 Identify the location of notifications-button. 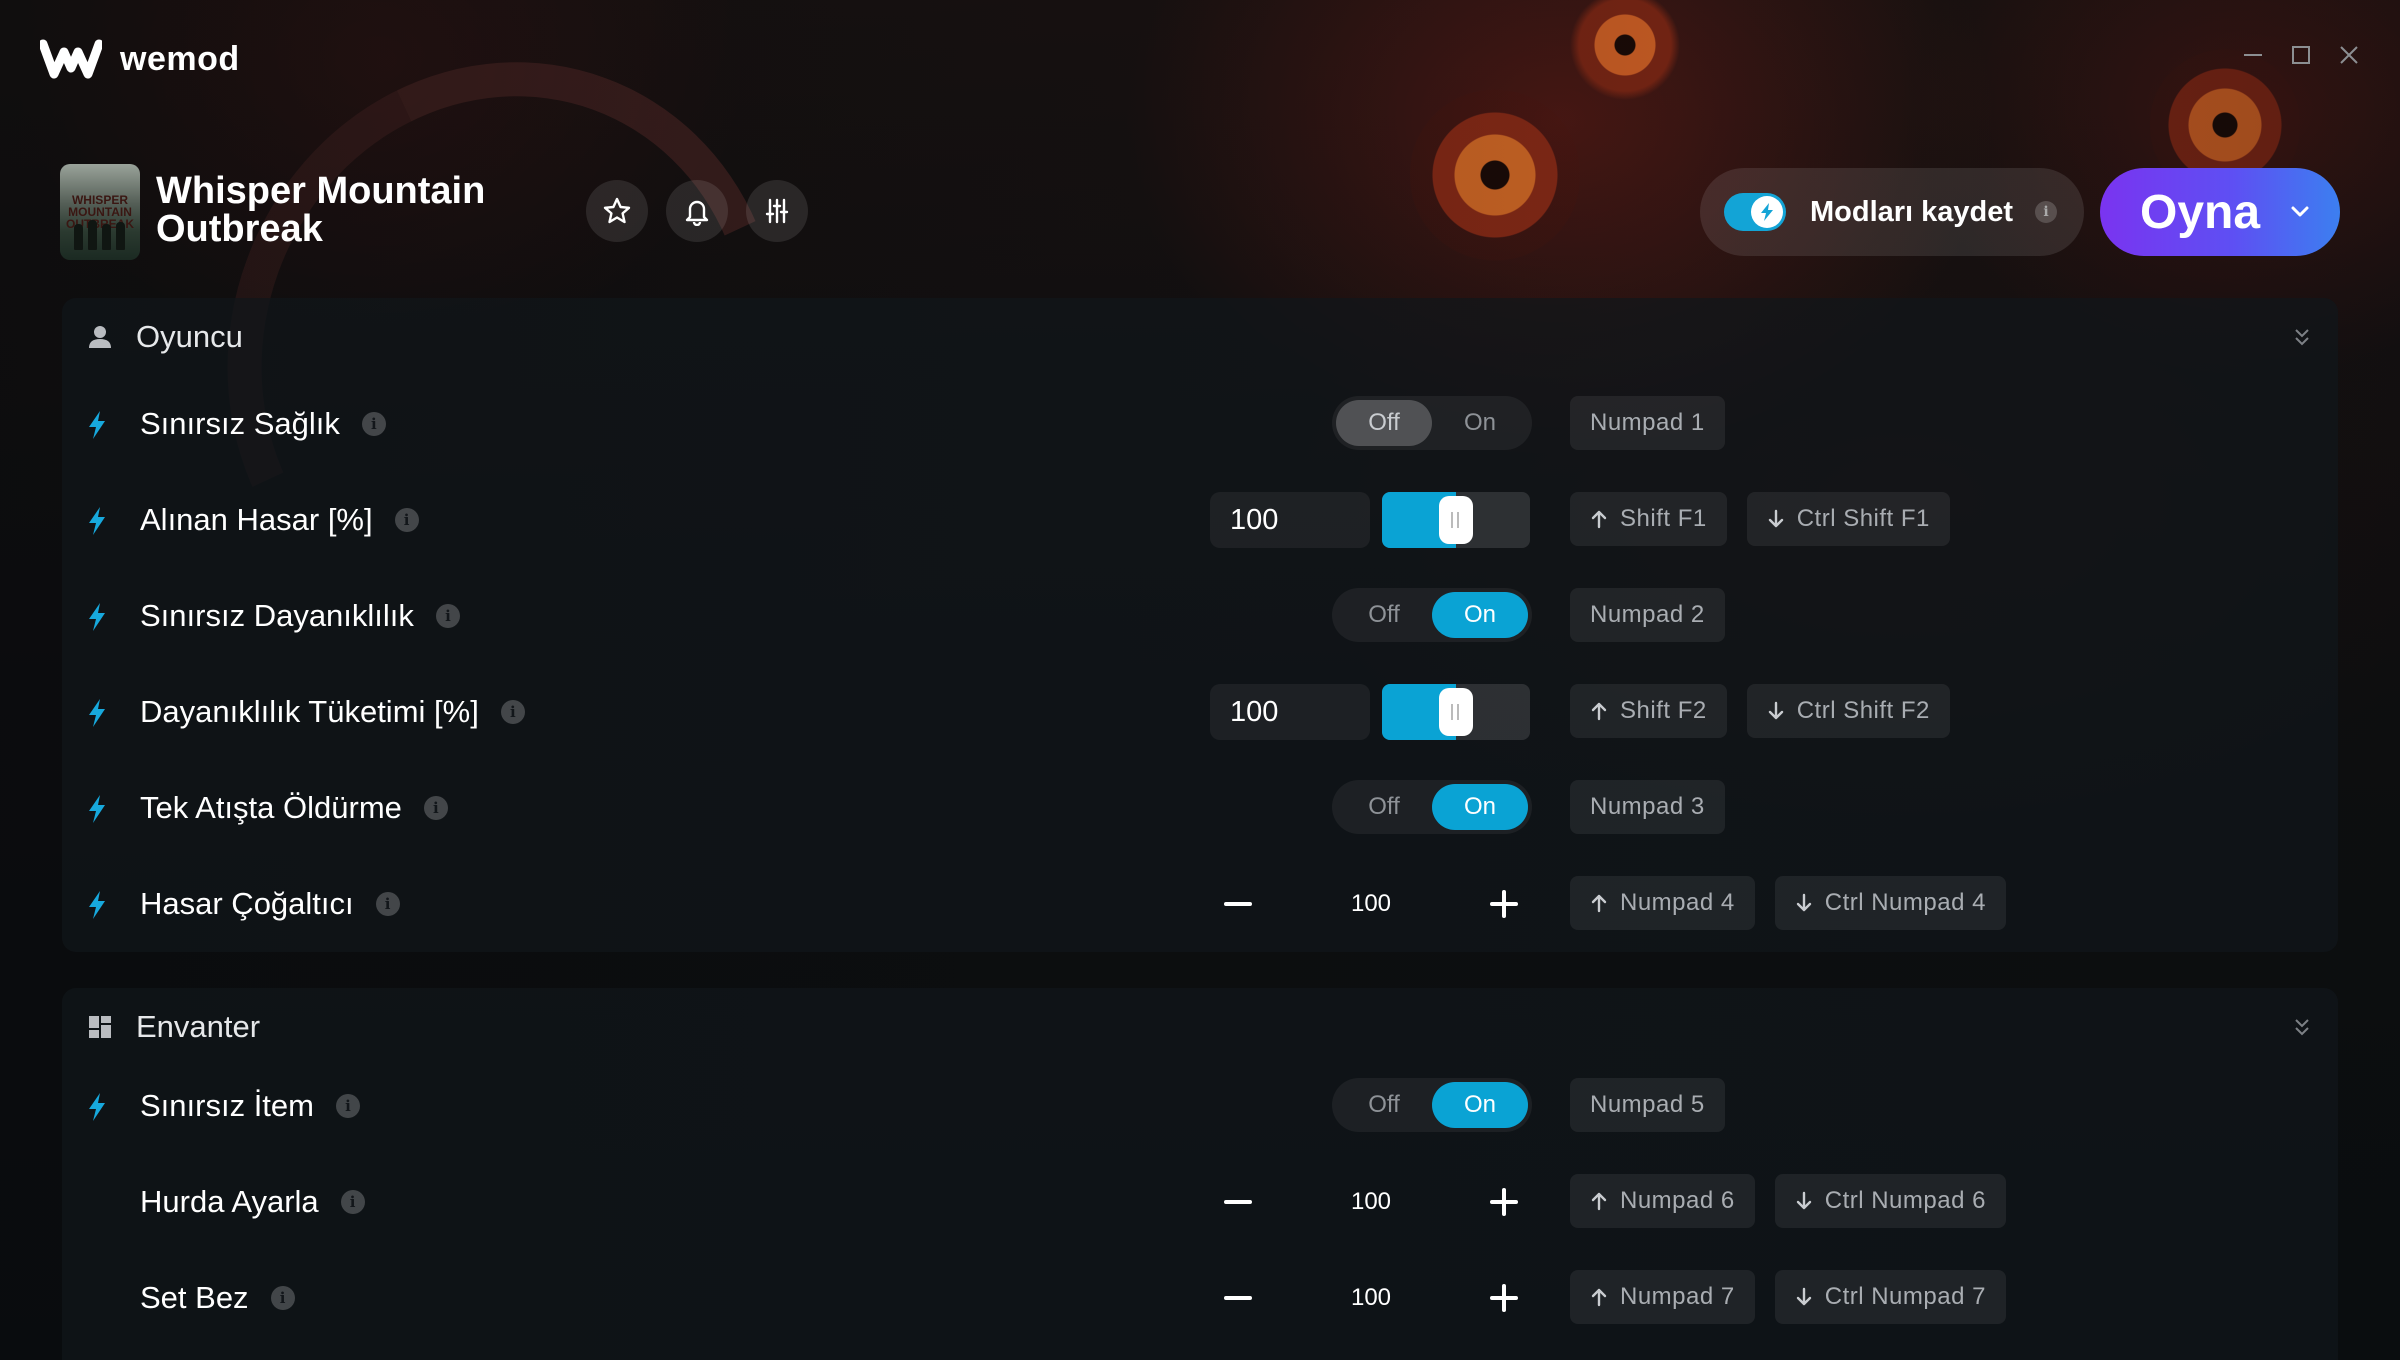
(697, 211).